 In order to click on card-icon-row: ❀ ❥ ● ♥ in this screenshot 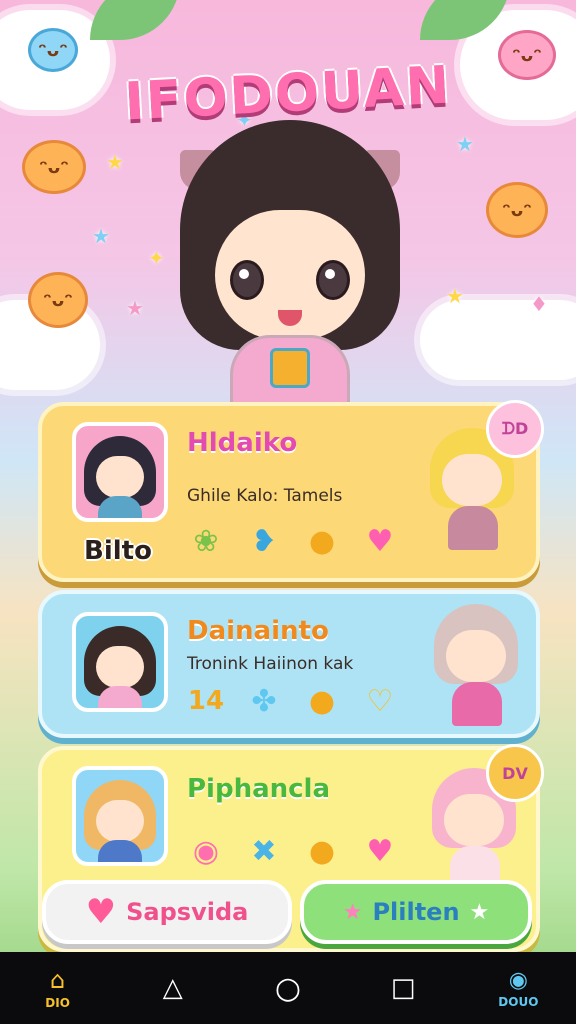, I will do `click(293, 541)`.